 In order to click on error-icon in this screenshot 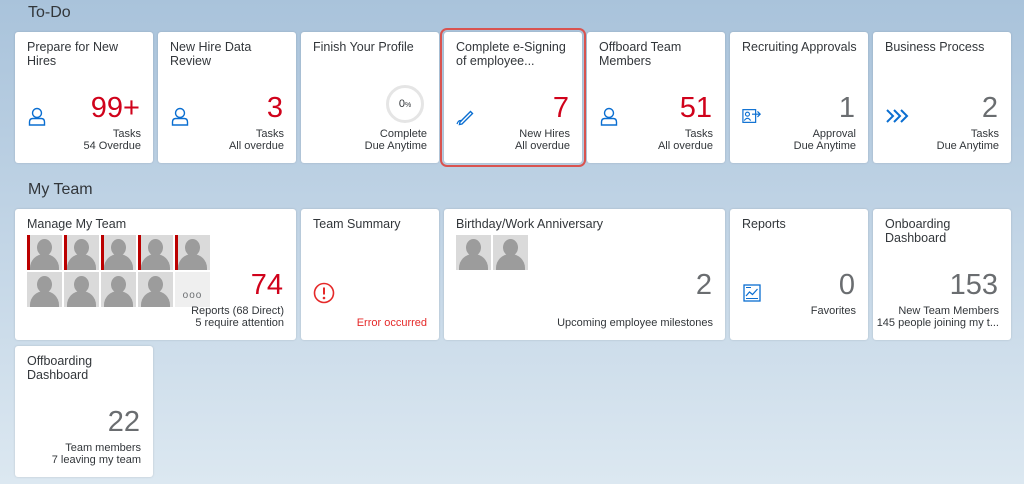, I will do `click(324, 293)`.